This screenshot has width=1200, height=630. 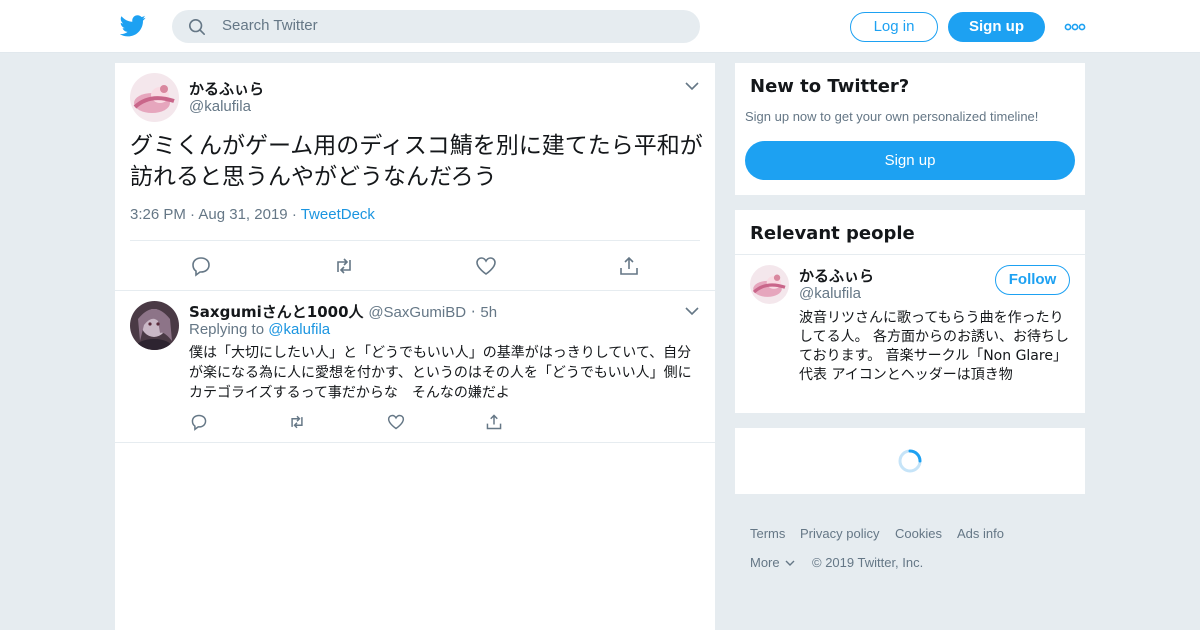 What do you see at coordinates (299, 329) in the screenshot?
I see `replying-handle-link: @kalufila` at bounding box center [299, 329].